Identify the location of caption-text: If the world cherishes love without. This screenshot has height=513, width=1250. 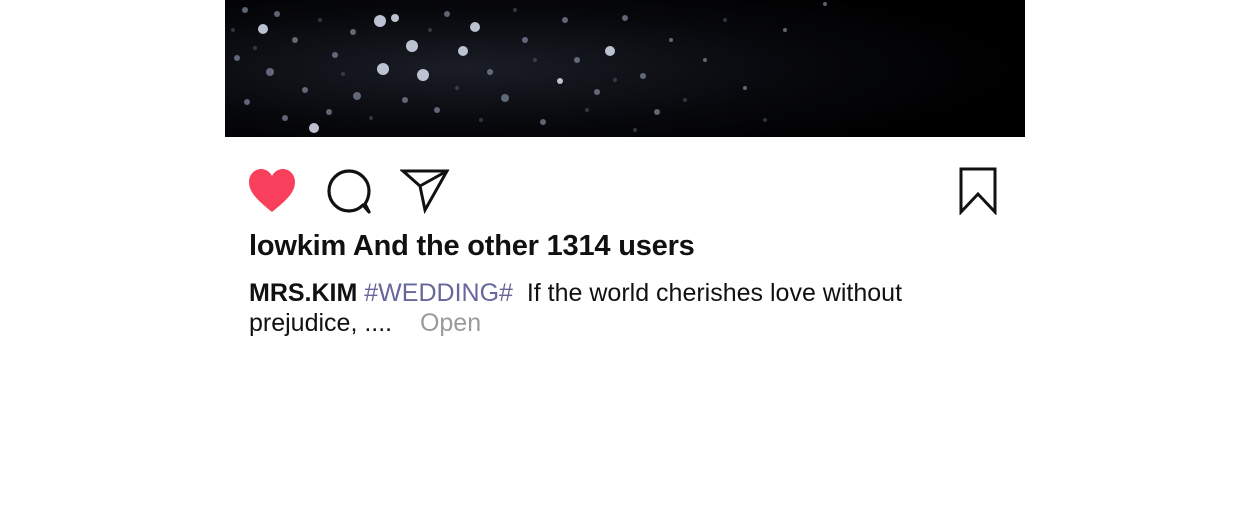
(714, 293).